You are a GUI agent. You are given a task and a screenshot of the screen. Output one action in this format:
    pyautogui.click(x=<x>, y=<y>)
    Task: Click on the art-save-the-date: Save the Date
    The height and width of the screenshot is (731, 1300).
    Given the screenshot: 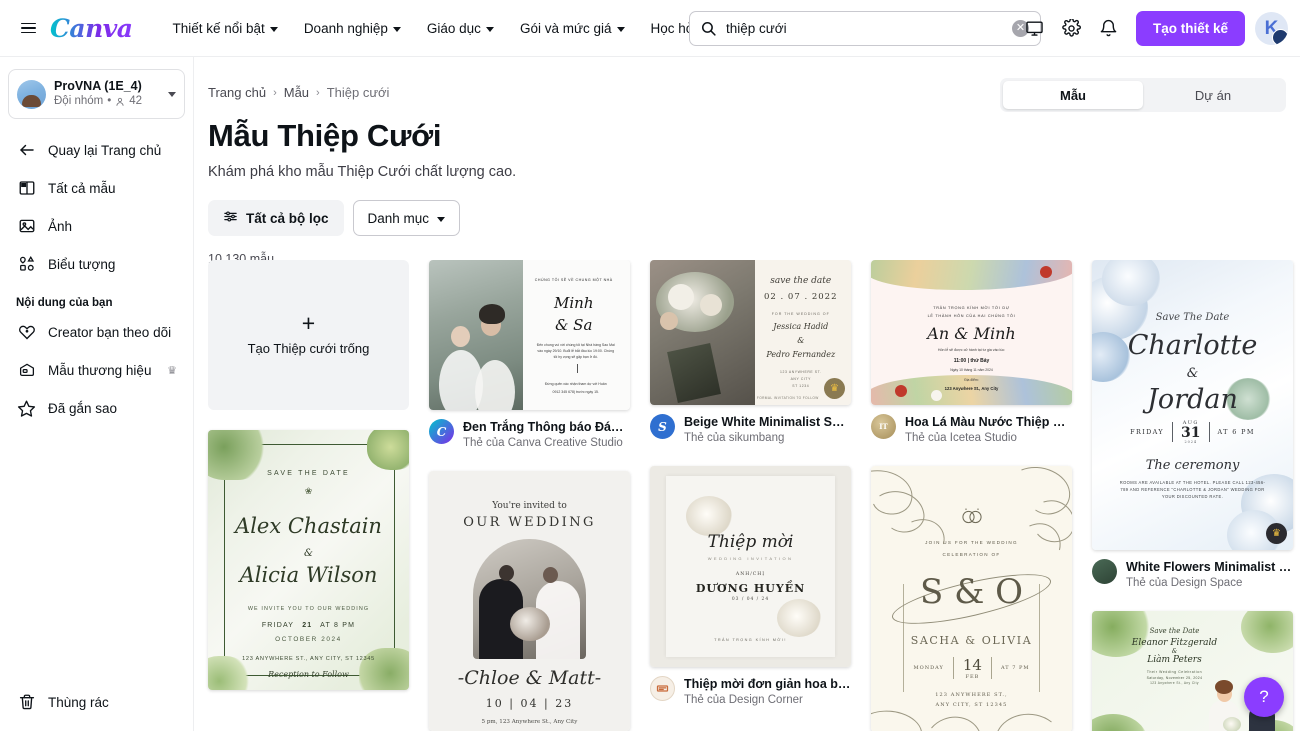 What is the action you would take?
    pyautogui.click(x=1174, y=631)
    